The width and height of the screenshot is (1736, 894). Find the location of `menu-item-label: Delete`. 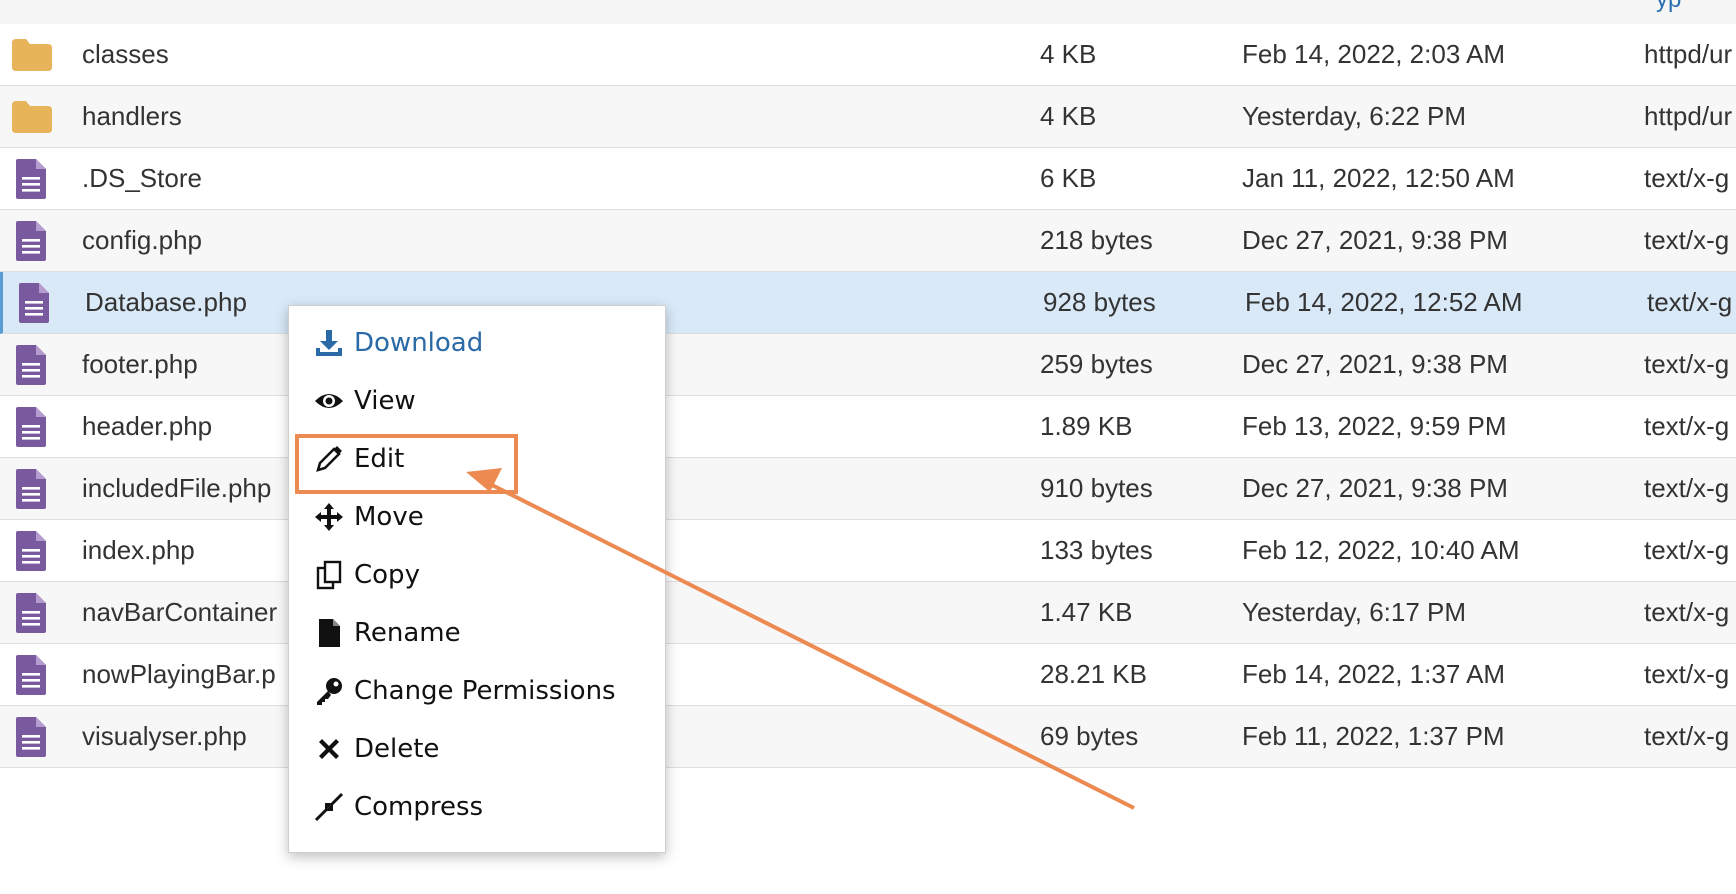

menu-item-label: Delete is located at coordinates (397, 749).